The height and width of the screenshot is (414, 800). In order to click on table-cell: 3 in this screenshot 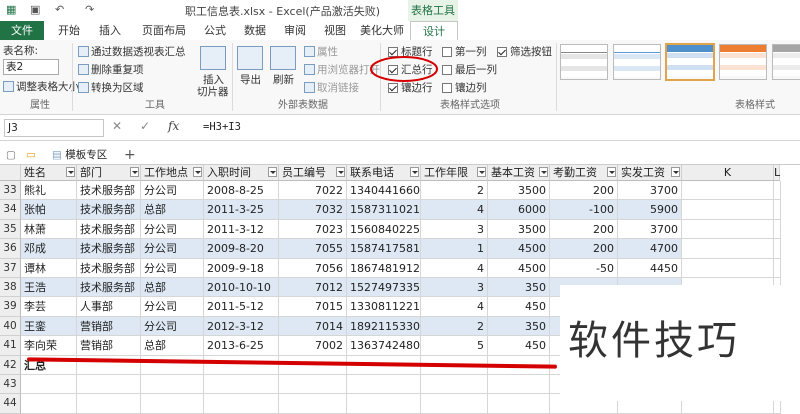, I will do `click(454, 229)`.